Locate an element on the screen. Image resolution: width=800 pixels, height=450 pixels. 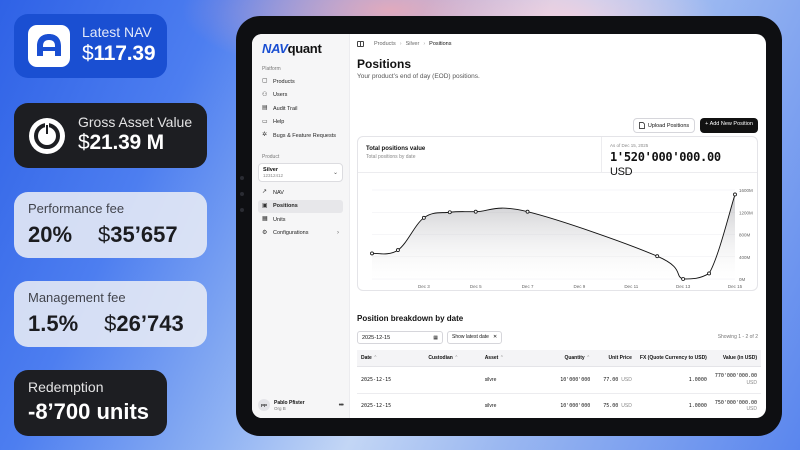
more-icon: ••• is located at coordinates (341, 405).